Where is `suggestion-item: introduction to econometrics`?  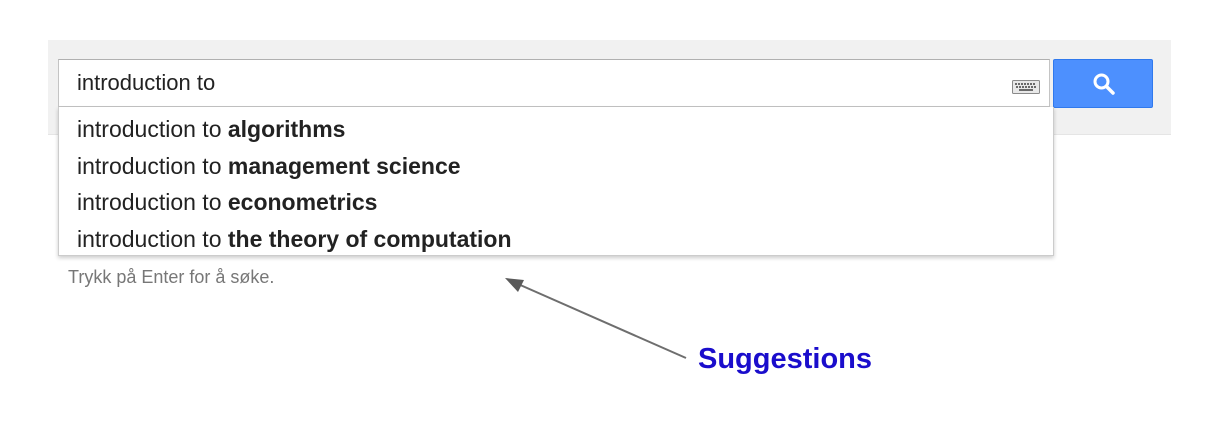 suggestion-item: introduction to econometrics is located at coordinates (556, 202).